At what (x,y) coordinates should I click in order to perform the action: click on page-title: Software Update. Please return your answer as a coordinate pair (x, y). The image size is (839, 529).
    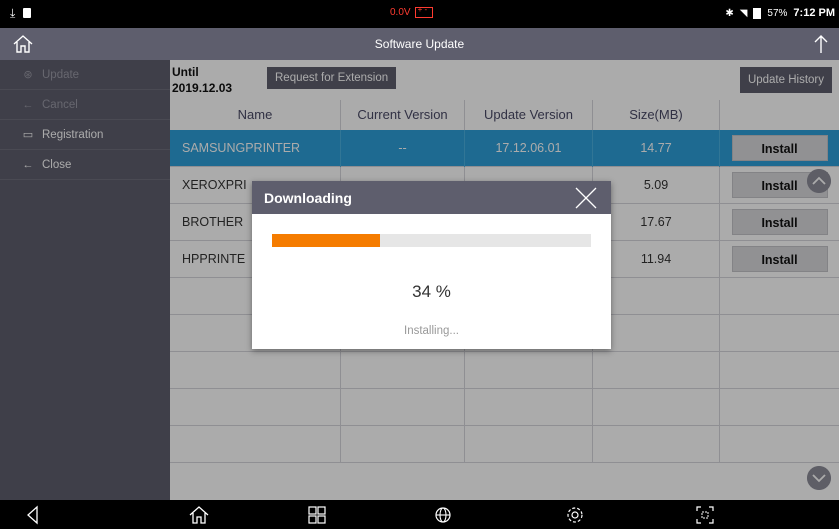
    Looking at the image, I should click on (419, 44).